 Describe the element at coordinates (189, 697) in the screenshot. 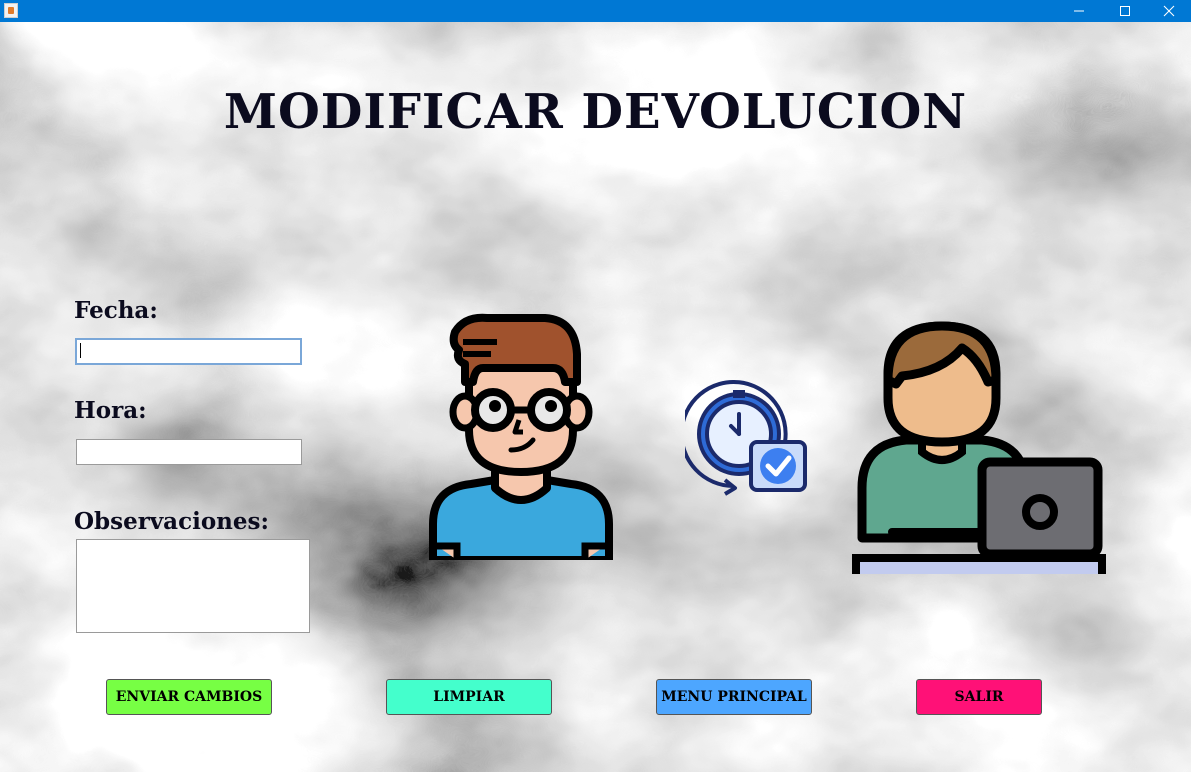

I see `enviar-cambios-button: ENVIAR CAMBIOS` at that location.